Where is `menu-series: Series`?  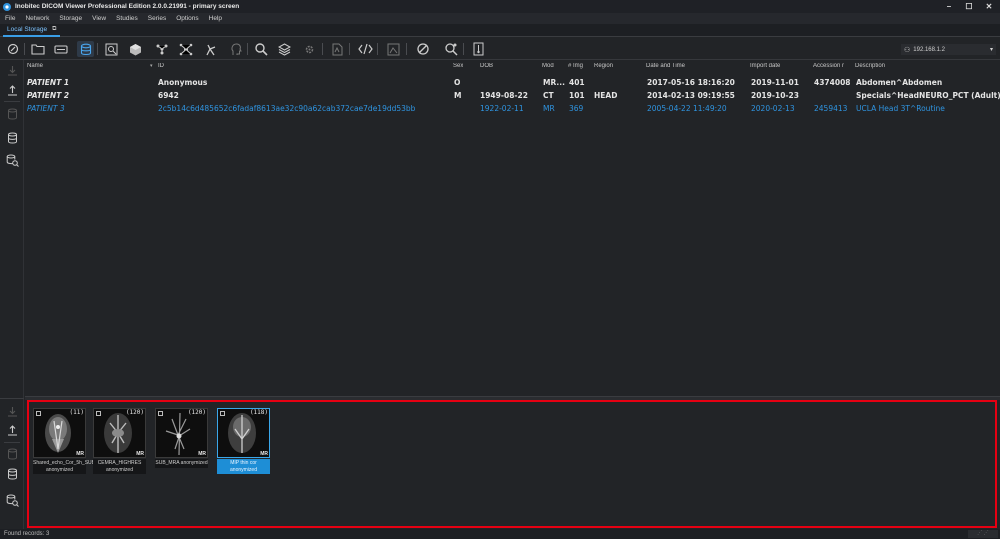 menu-series: Series is located at coordinates (157, 18).